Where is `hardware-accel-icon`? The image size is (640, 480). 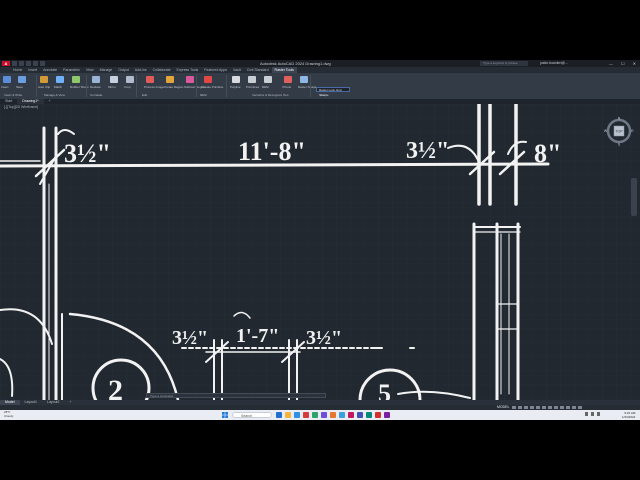
hardware-accel-icon is located at coordinates (574, 407).